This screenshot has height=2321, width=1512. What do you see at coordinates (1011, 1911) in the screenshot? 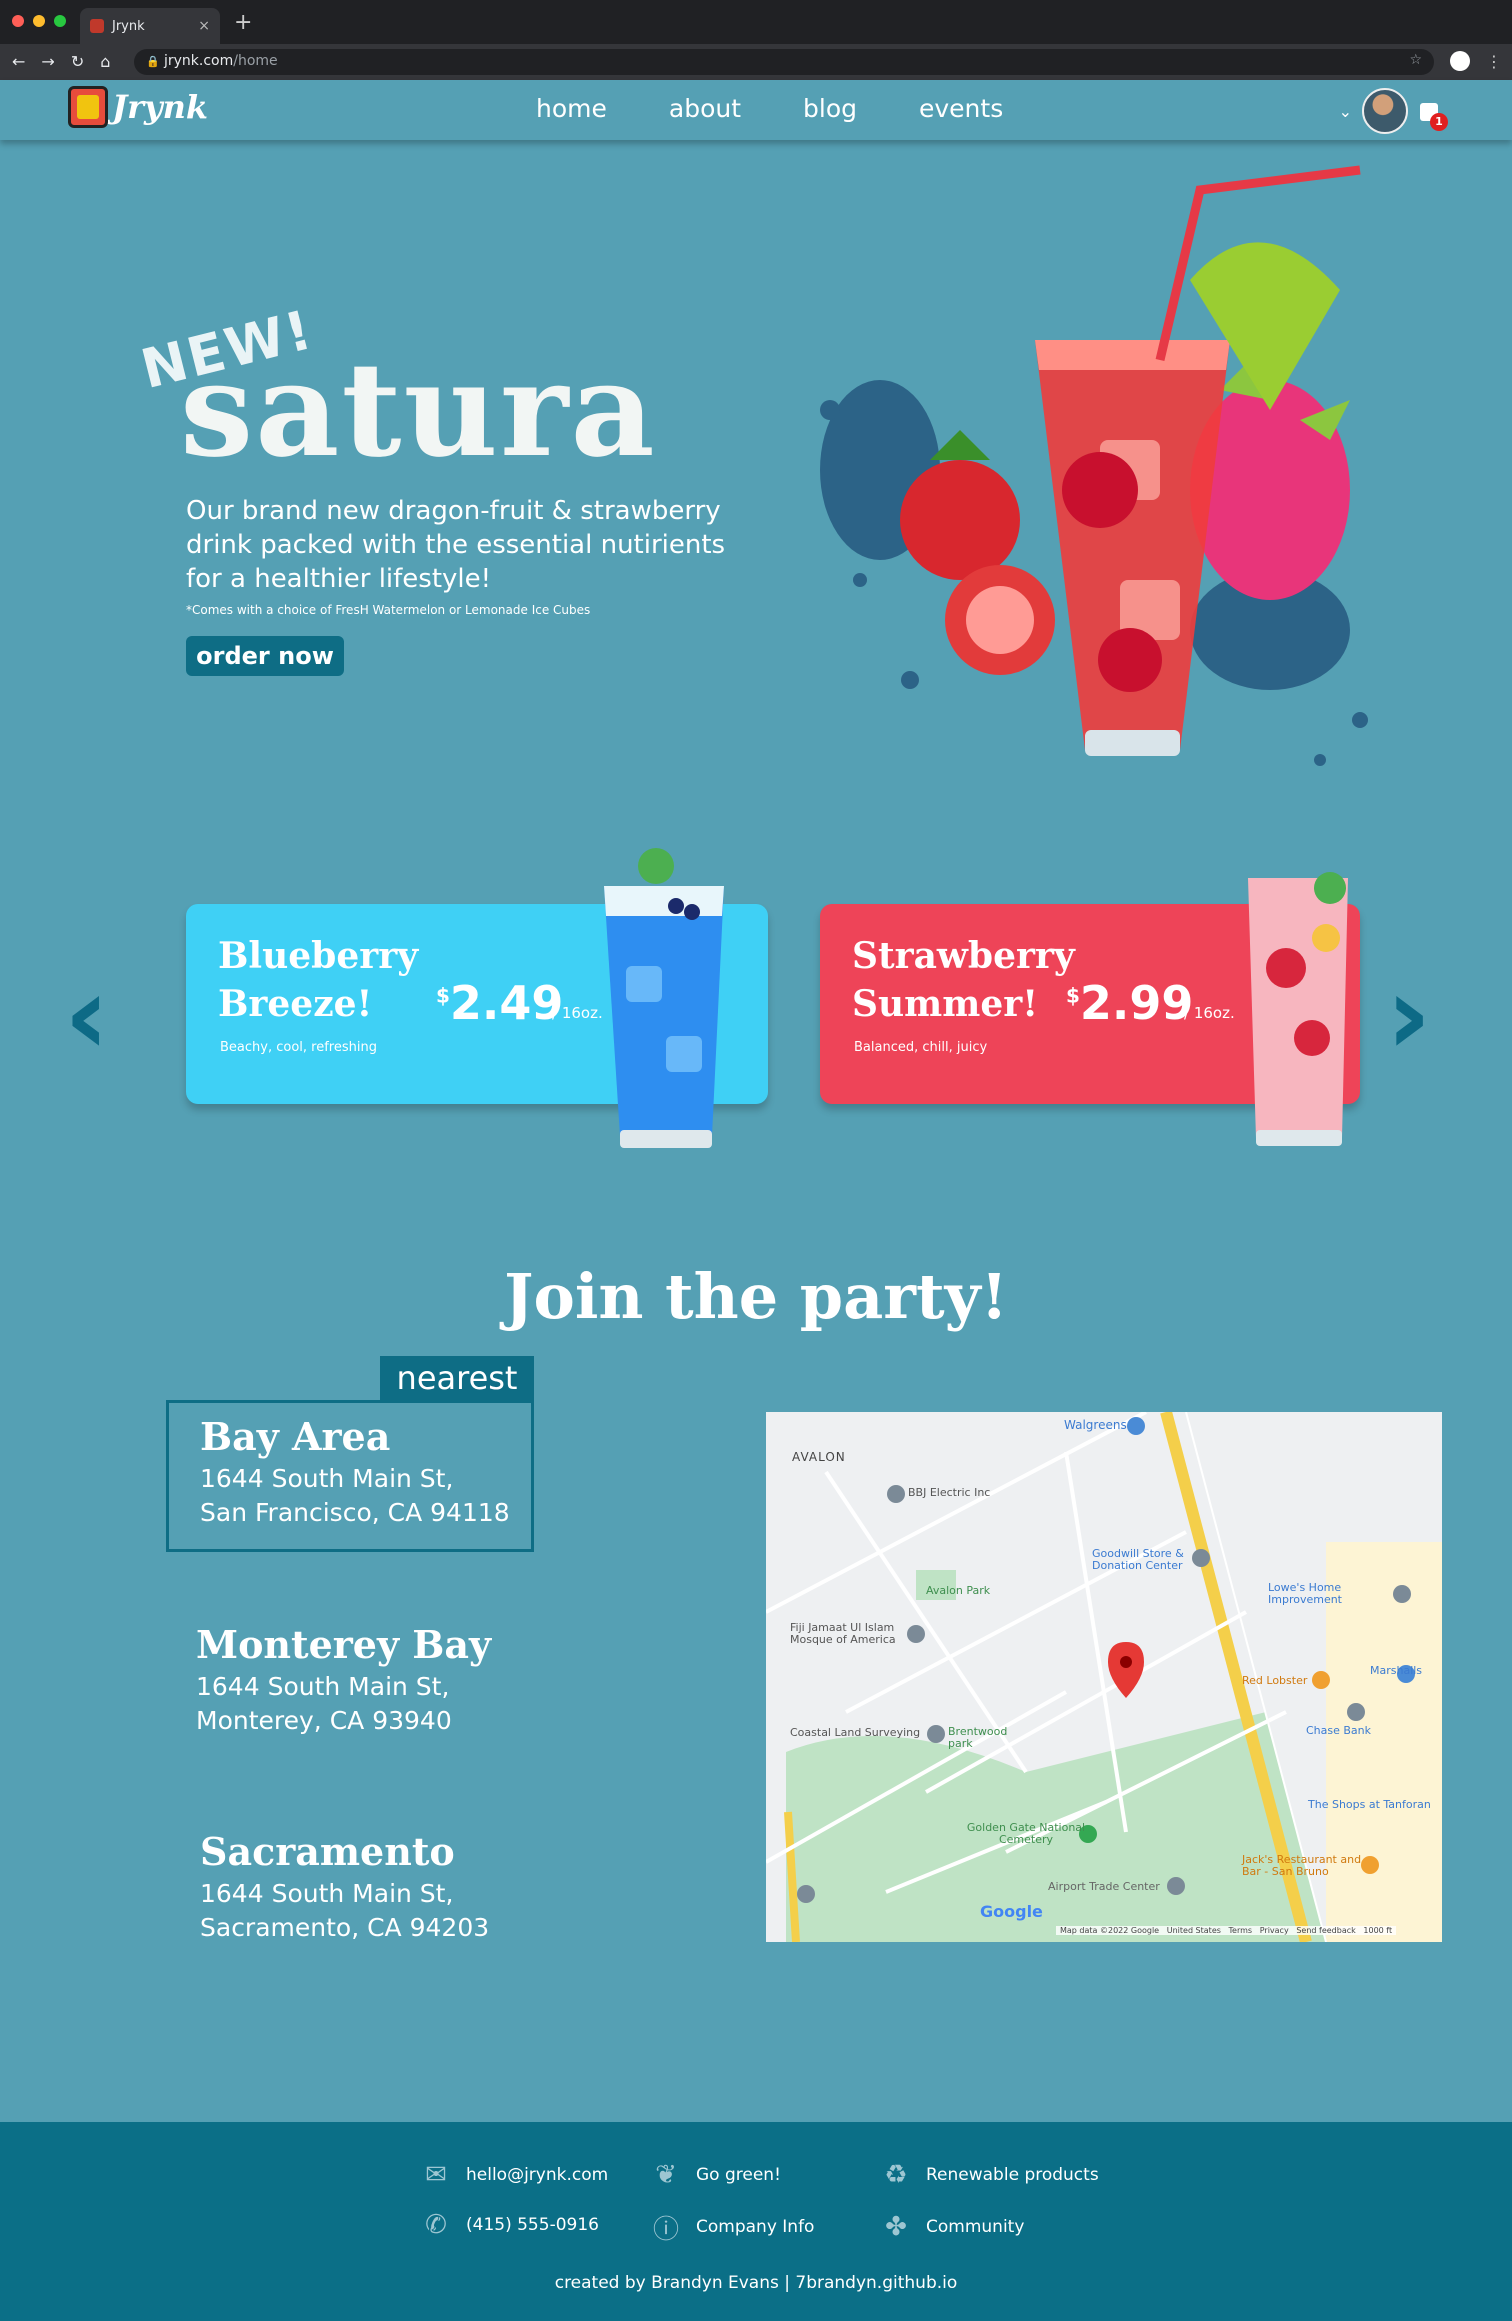
I see `google-logo: Google` at bounding box center [1011, 1911].